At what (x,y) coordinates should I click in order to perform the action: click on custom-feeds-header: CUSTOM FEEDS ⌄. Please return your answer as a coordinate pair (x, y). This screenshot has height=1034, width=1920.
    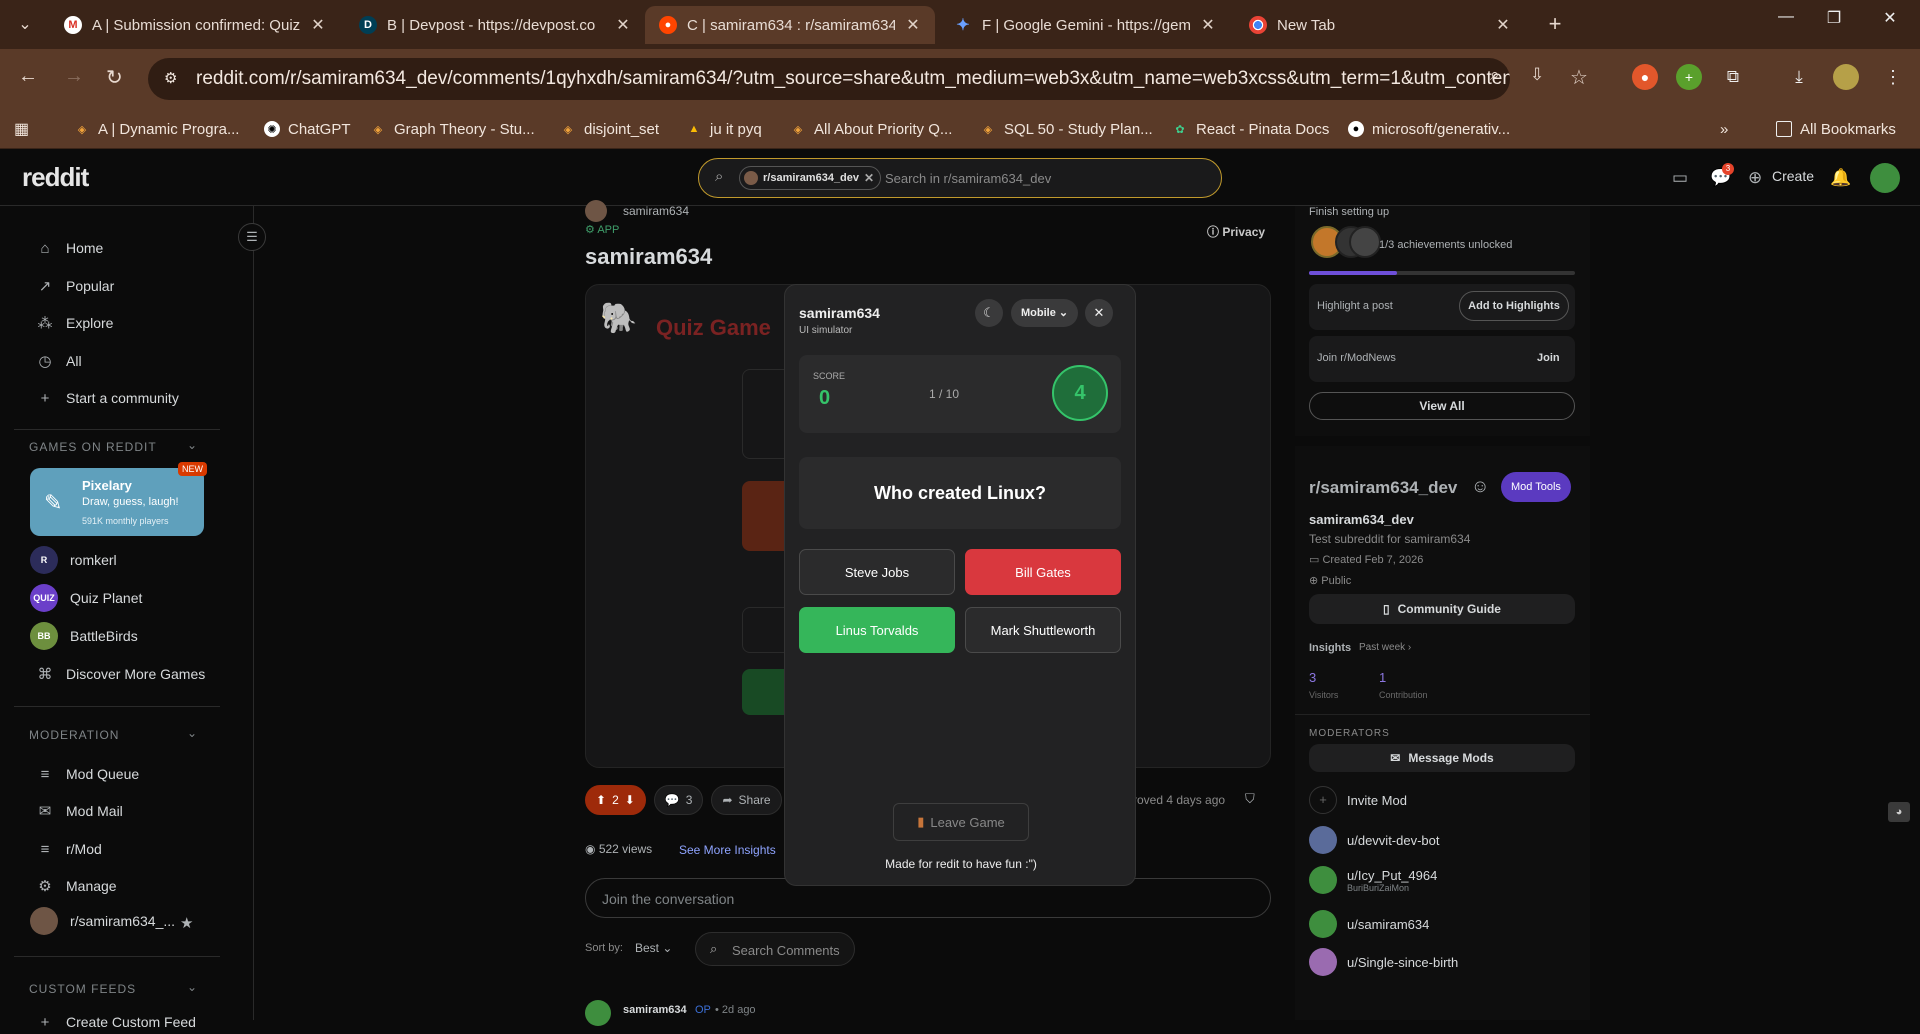
    Looking at the image, I should click on (113, 988).